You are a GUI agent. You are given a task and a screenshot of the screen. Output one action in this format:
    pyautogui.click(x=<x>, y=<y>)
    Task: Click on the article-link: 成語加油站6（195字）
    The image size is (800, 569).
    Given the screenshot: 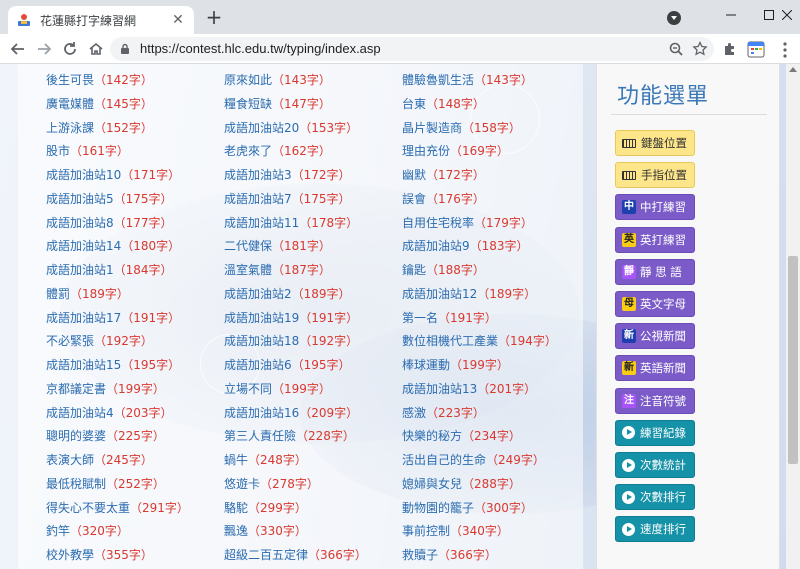 What is the action you would take?
    pyautogui.click(x=287, y=364)
    